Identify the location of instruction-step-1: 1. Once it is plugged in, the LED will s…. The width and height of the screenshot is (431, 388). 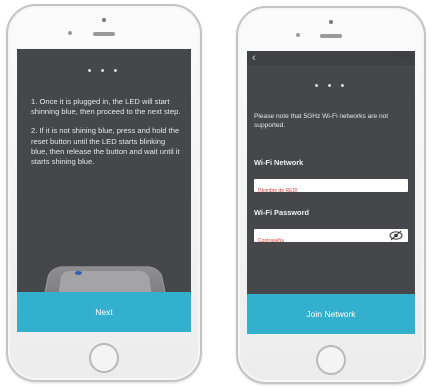
(106, 107).